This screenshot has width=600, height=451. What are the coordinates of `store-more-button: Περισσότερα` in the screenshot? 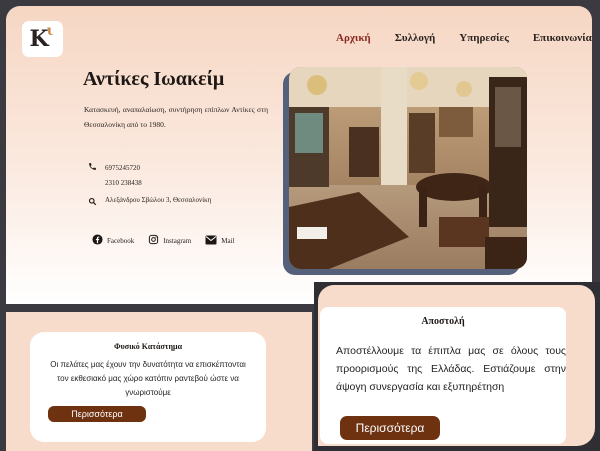 It's located at (97, 414).